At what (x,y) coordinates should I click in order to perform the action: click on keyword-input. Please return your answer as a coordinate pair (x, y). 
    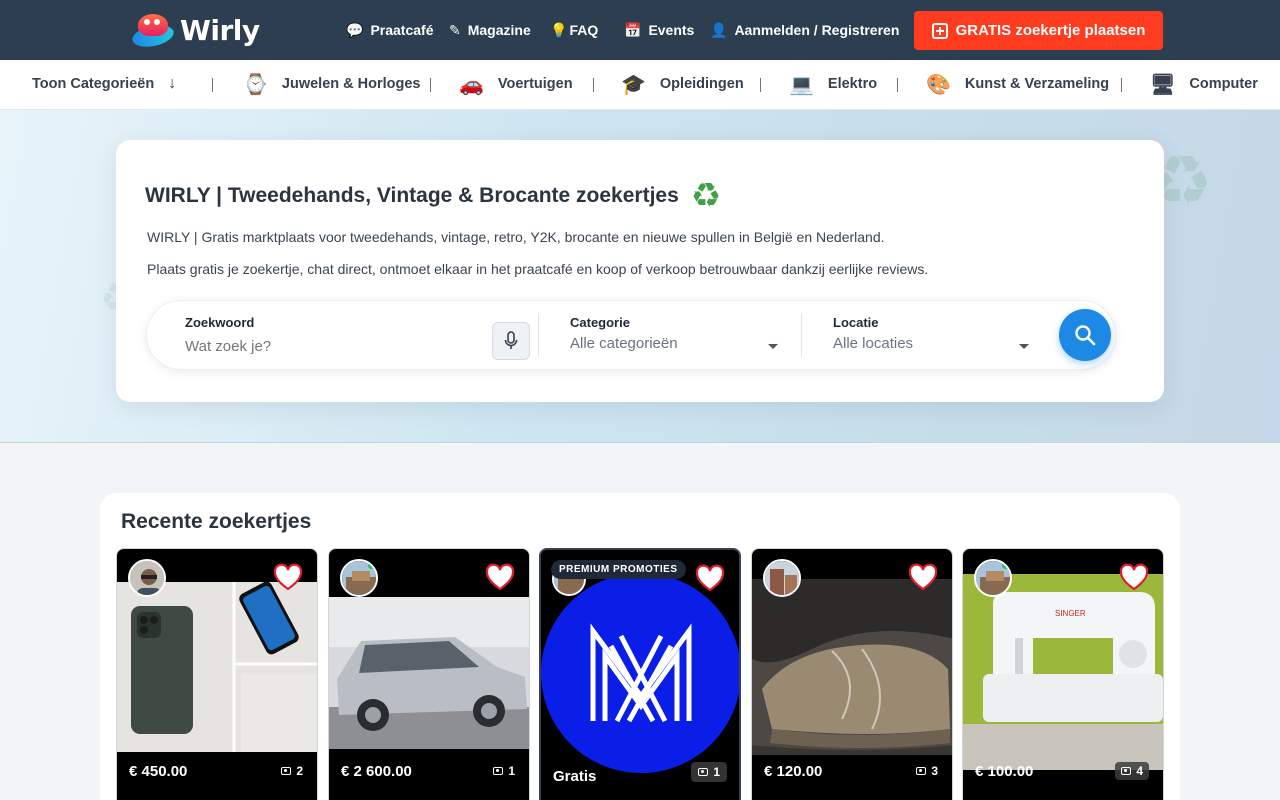
    Looking at the image, I should click on (330, 346).